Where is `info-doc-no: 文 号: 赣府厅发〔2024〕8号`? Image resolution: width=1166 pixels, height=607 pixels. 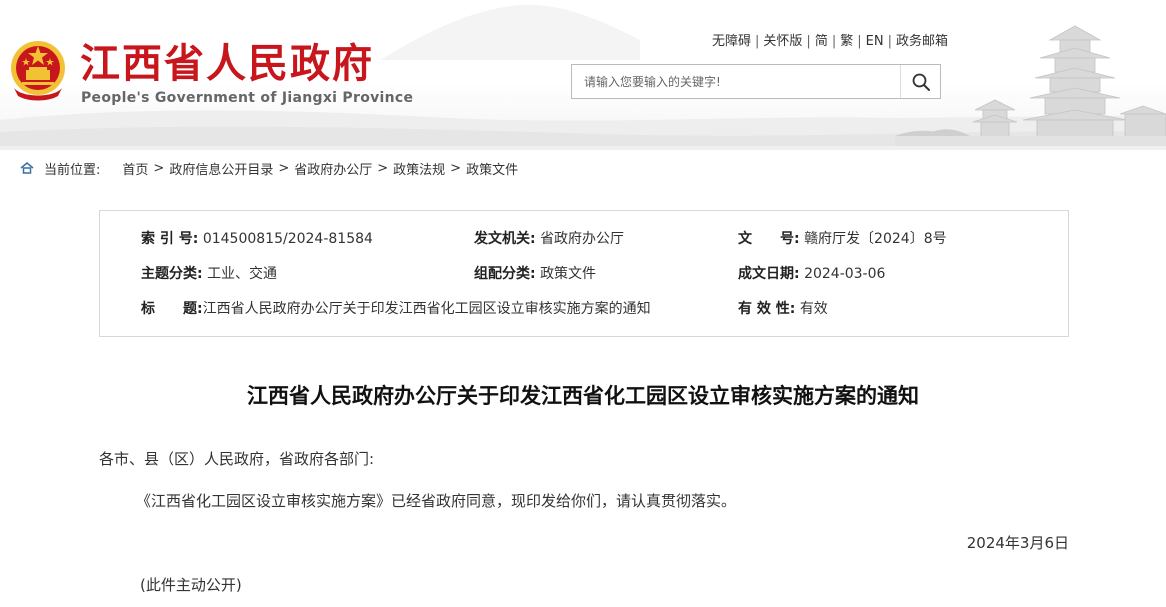
info-doc-no: 文 号: 赣府厅发〔2024〕8号 is located at coordinates (842, 239).